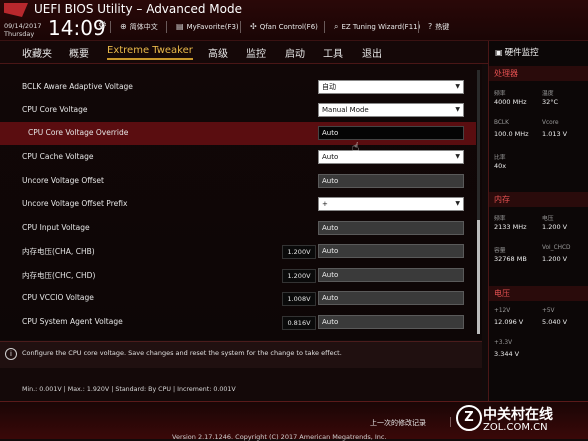 The width and height of the screenshot is (588, 441). Describe the element at coordinates (510, 102) in the screenshot. I see `cpu-frequency-value: 4000 MHz` at that location.